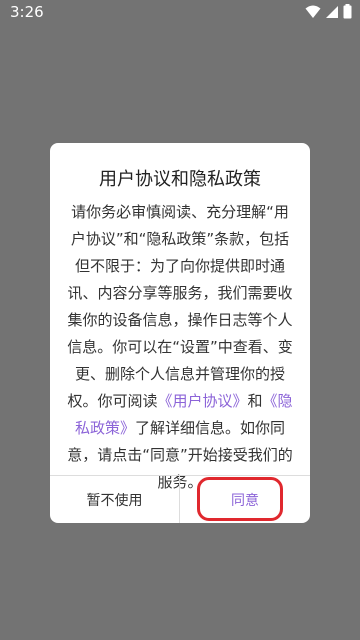 The width and height of the screenshot is (360, 640). What do you see at coordinates (202, 401) in the screenshot?
I see `user-agreement-link: 《用户协议》` at bounding box center [202, 401].